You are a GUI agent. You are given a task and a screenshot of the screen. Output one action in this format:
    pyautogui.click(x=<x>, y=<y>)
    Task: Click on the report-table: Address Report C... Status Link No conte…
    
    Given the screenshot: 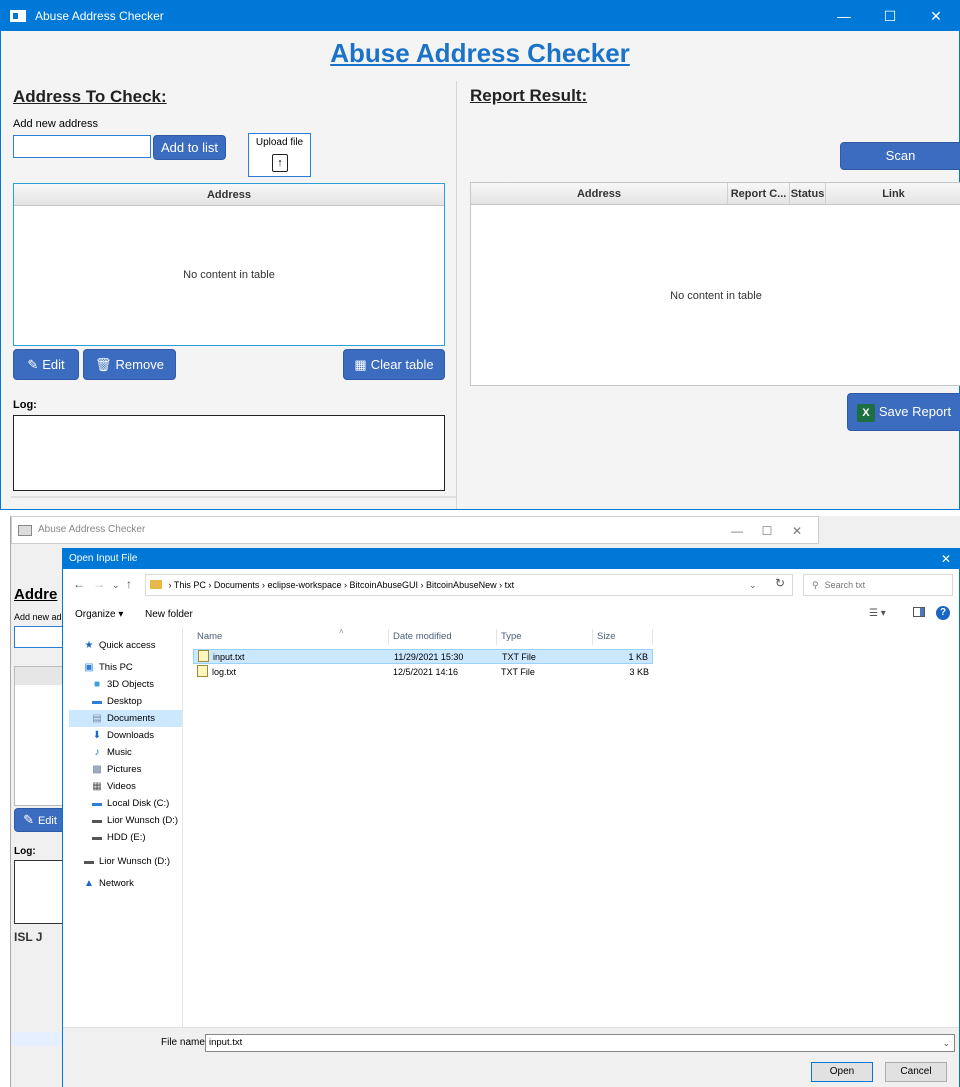 What is the action you would take?
    pyautogui.click(x=715, y=284)
    